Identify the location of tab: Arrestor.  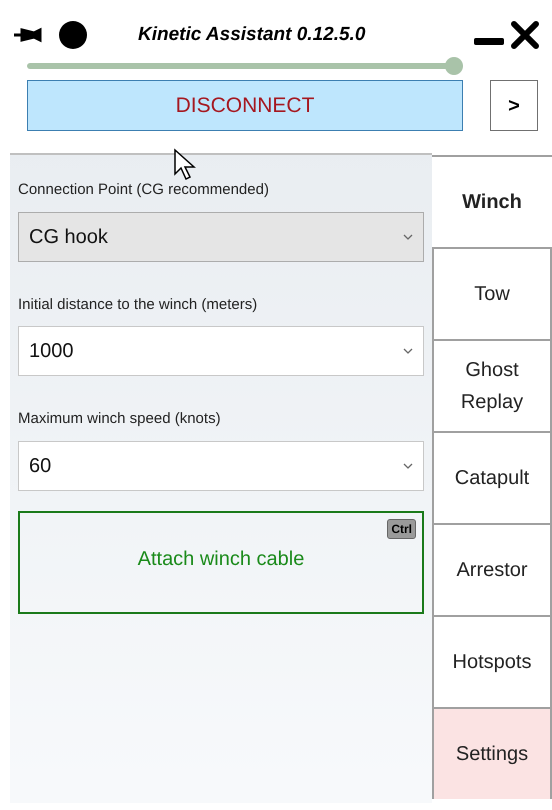
(492, 569).